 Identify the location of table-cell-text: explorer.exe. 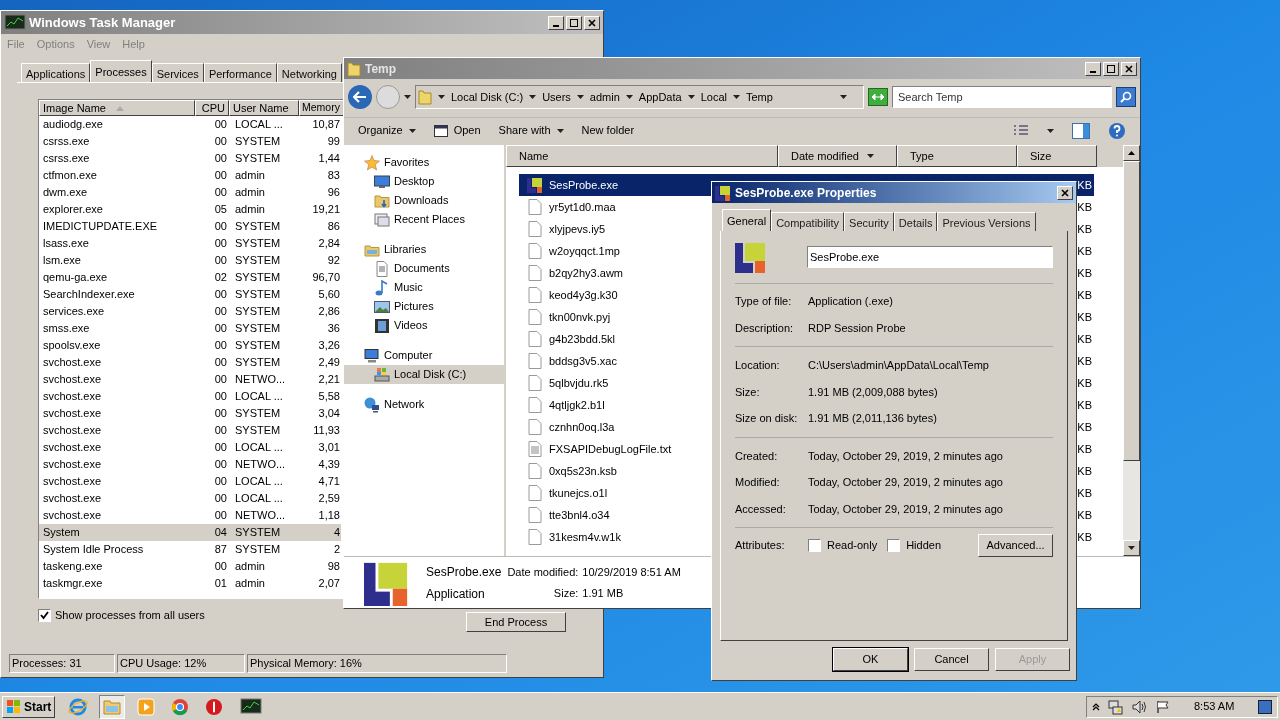
(73, 210).